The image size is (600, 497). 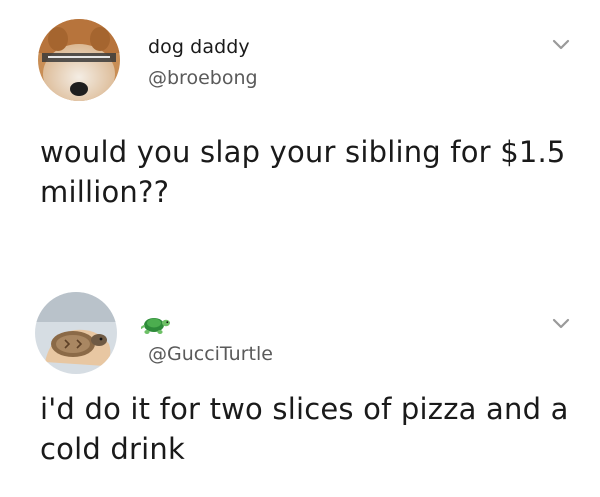 I want to click on dog-avatar-icon, so click(x=79, y=60).